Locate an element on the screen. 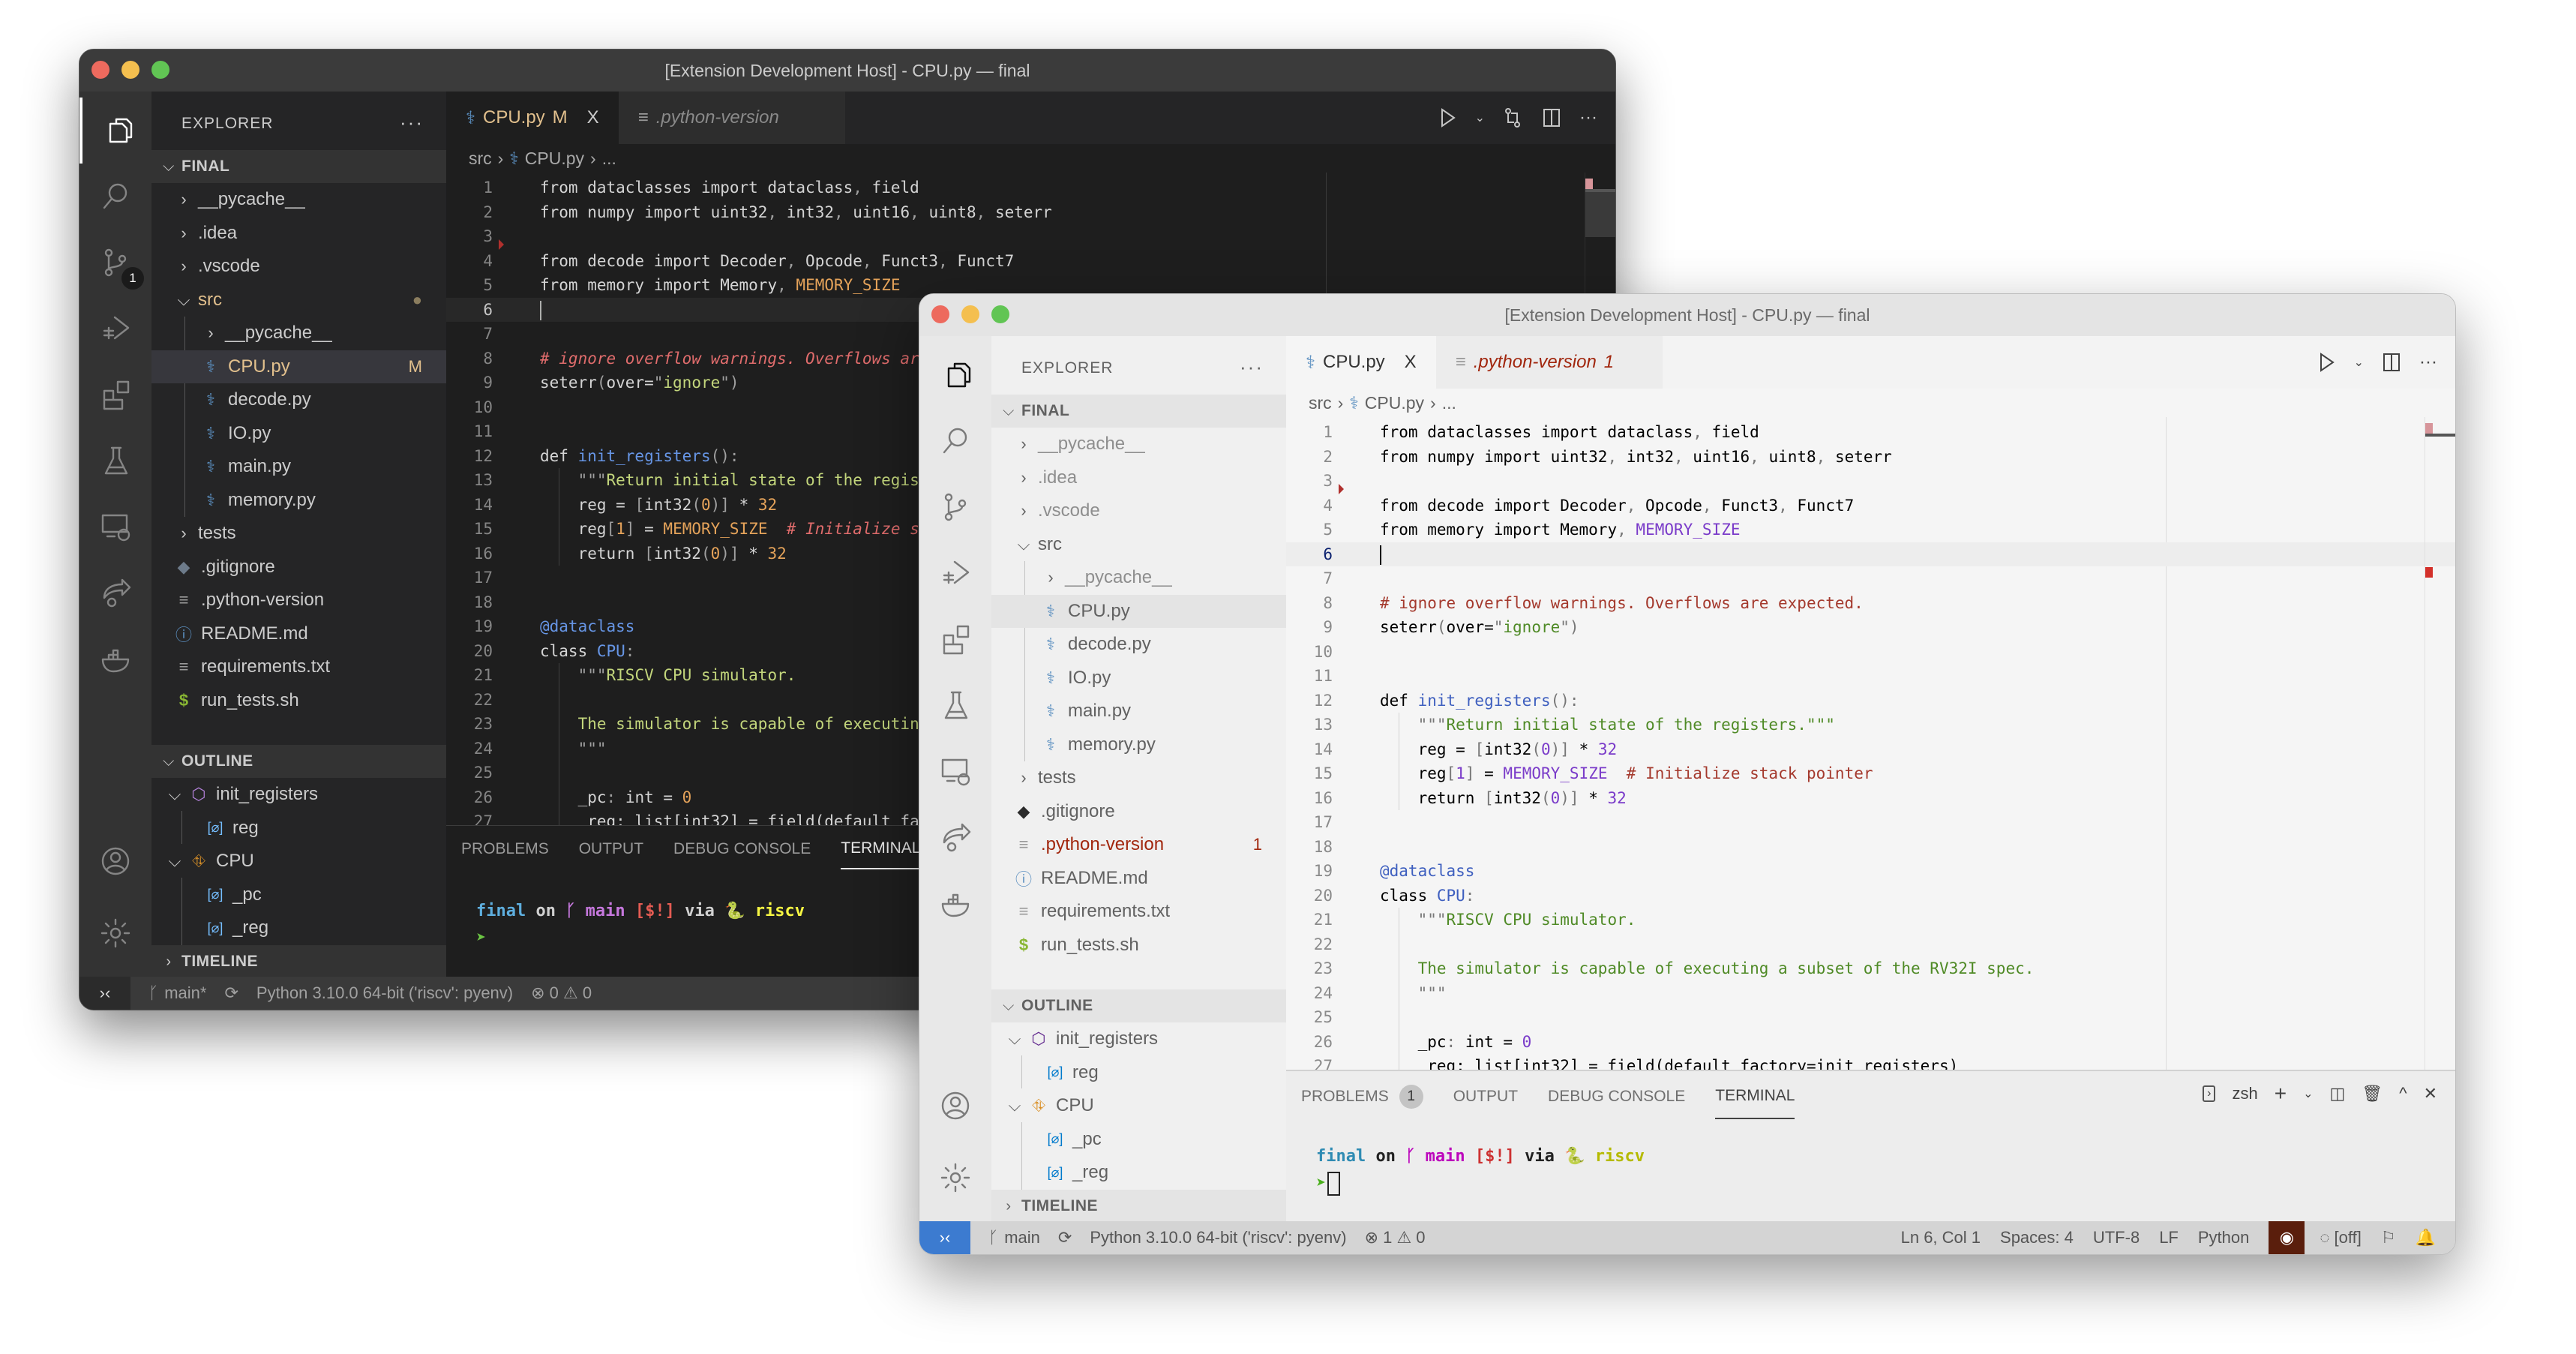  status-item: ⊗ 1 ⚠ 0 is located at coordinates (1395, 1237).